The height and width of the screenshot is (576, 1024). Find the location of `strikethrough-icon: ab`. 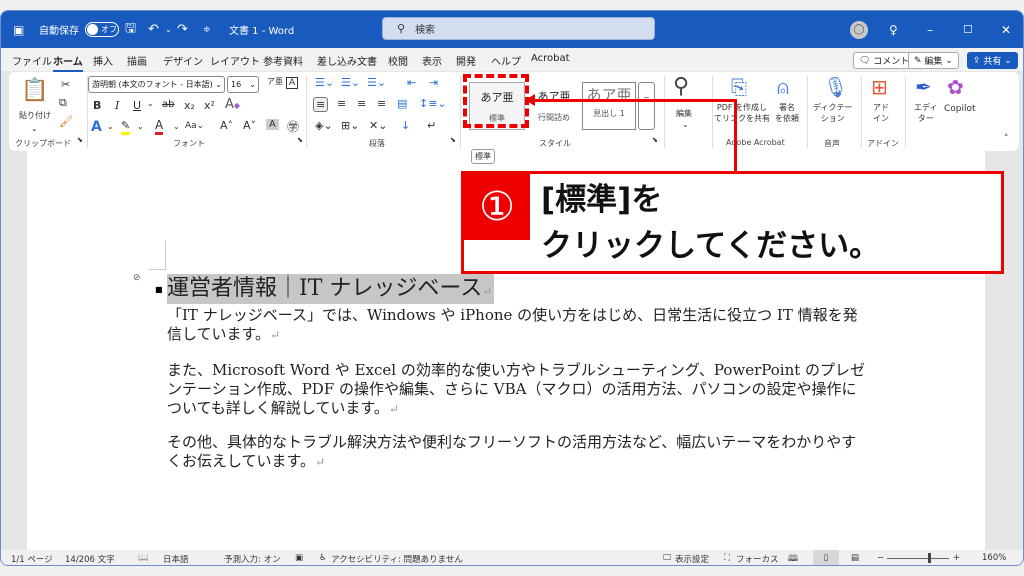

strikethrough-icon: ab is located at coordinates (168, 104).